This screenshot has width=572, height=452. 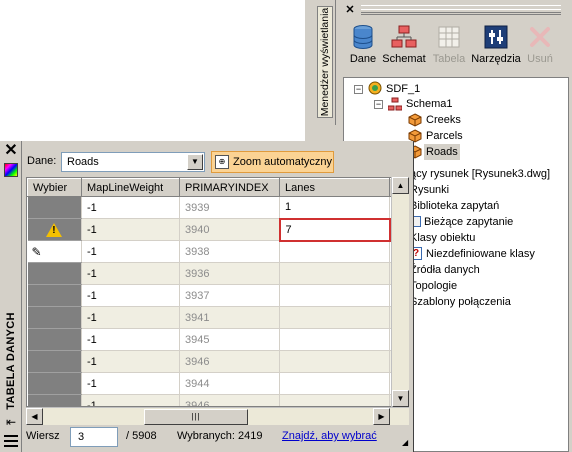 What do you see at coordinates (195, 162) in the screenshot?
I see `chevron-down-icon: ▼` at bounding box center [195, 162].